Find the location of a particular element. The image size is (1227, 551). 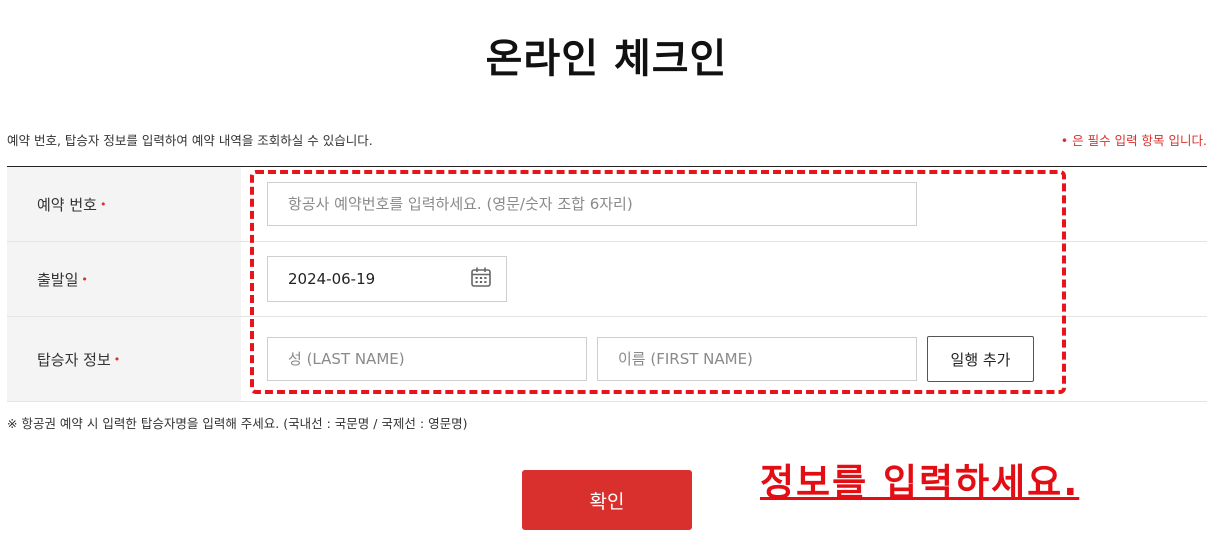

departure-date-label-cell: 출발일 • is located at coordinates (124, 279).